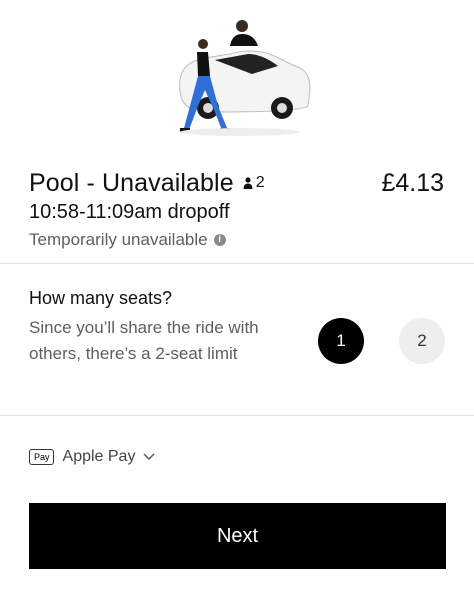 The image size is (474, 595). I want to click on chevron-down-icon, so click(149, 456).